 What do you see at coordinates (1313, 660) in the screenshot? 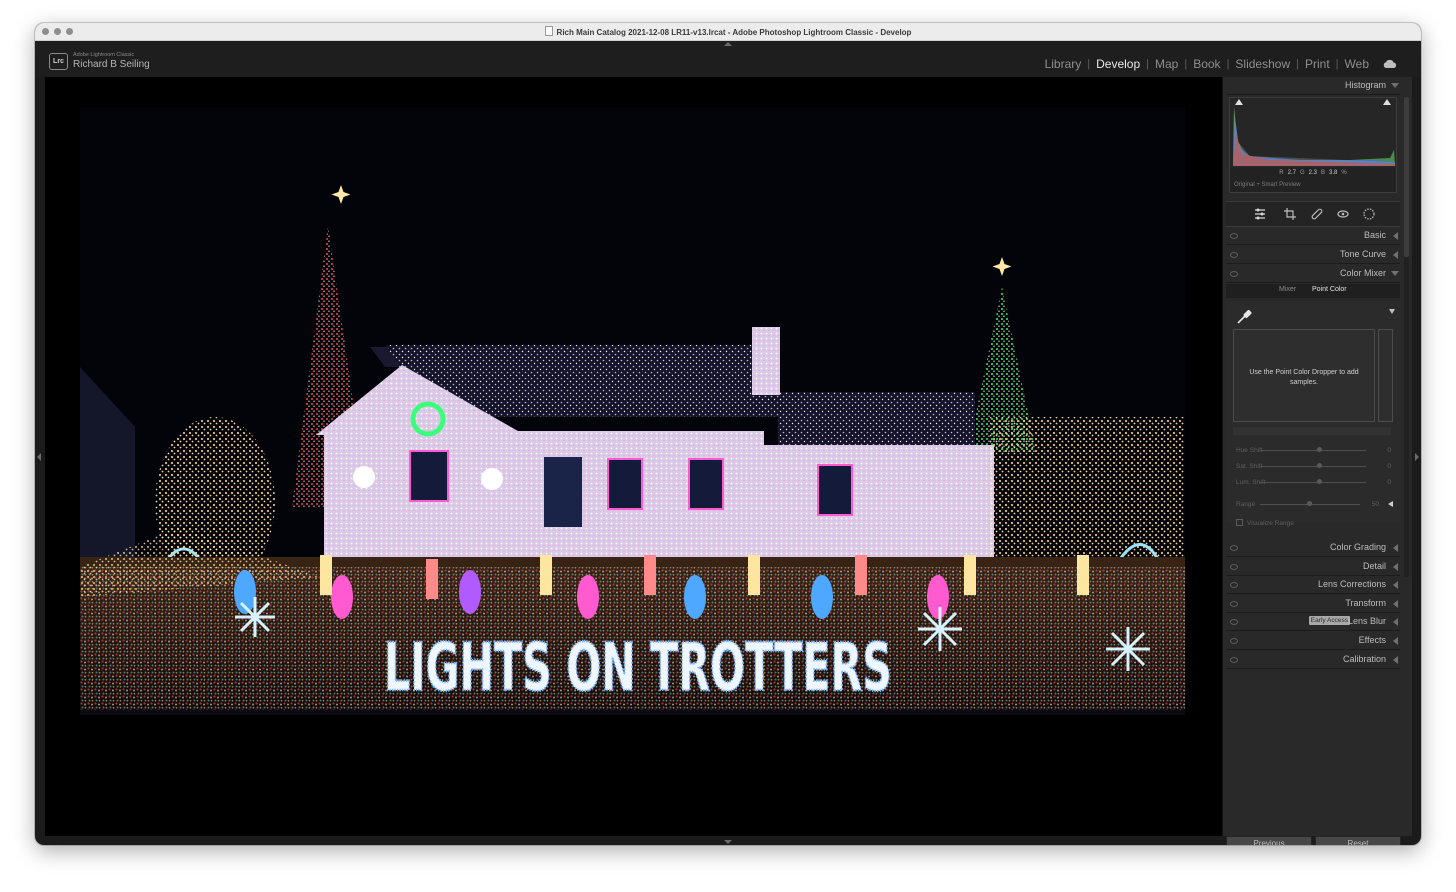
I see `calibration-panel-header: Calibration` at bounding box center [1313, 660].